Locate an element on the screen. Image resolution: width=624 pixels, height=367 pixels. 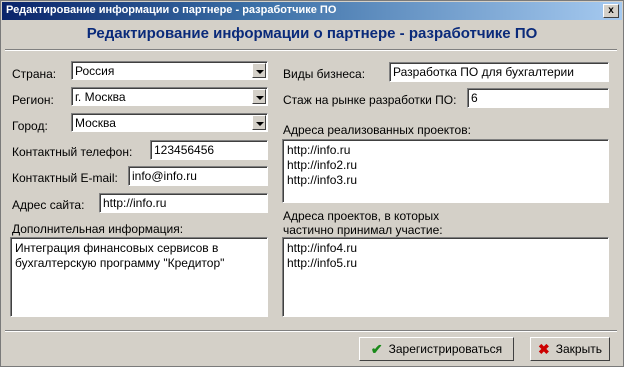
email-label: Контактный E-mail: is located at coordinates (65, 178).